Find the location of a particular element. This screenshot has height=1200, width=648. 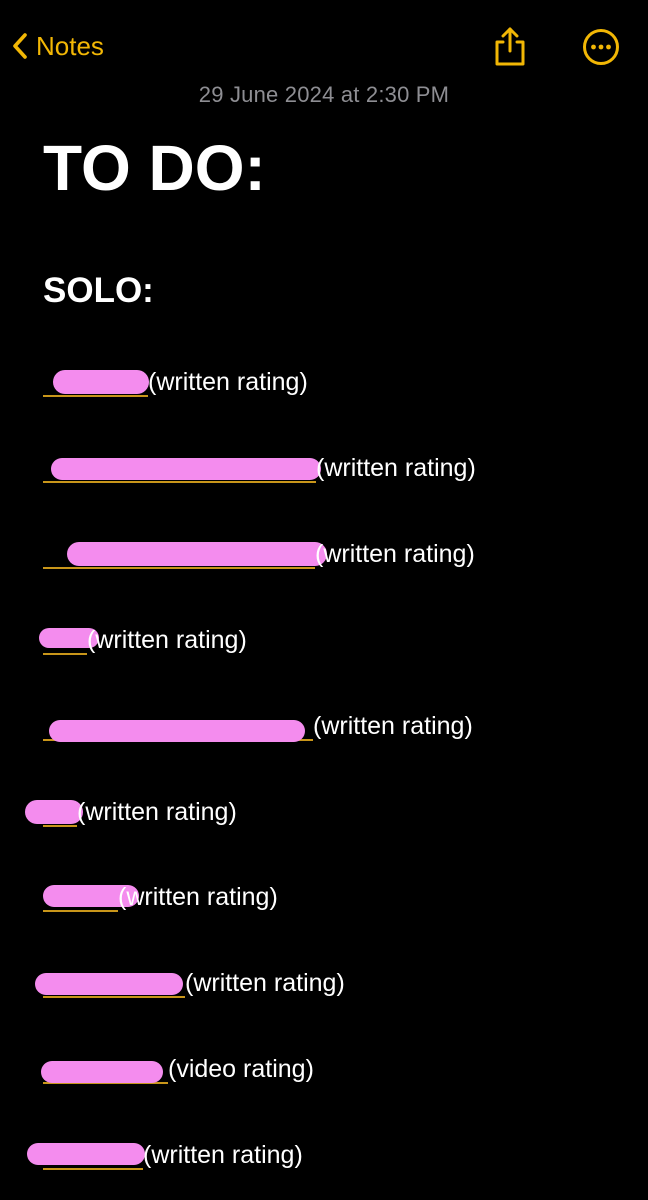

rating-type: (video rating) is located at coordinates (241, 1069).